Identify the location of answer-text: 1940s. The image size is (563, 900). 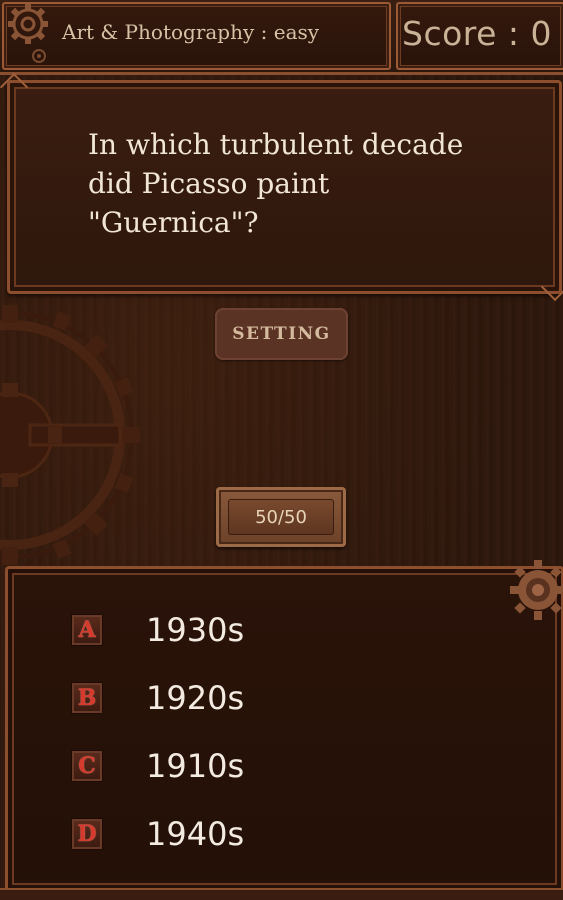
(195, 834).